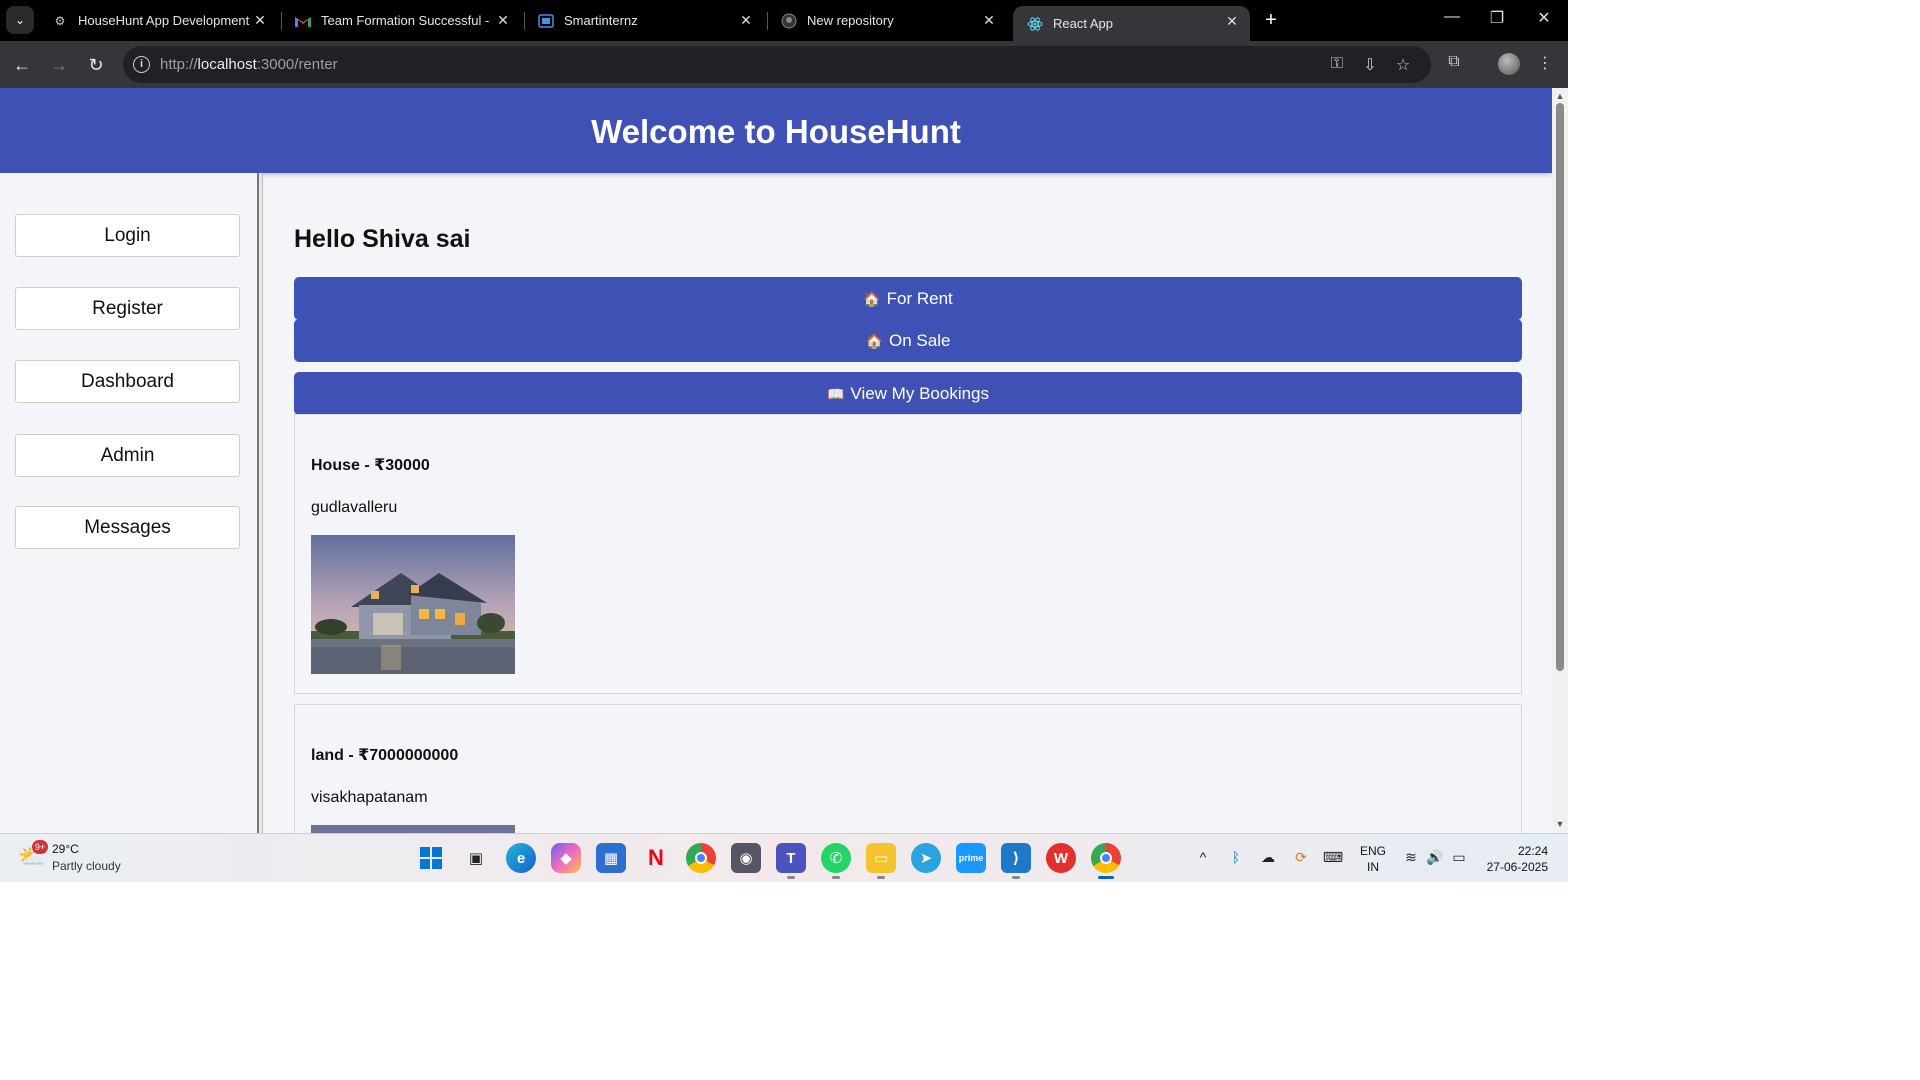 This screenshot has width=1920, height=1080. Describe the element at coordinates (836, 858) in the screenshot. I see `whatsapp-icon: ✆` at that location.